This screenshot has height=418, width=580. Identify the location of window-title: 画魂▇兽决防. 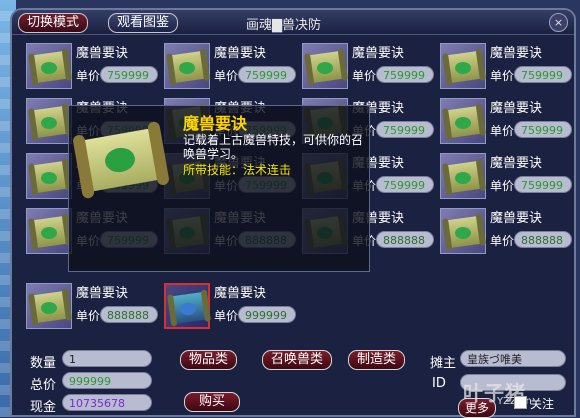
(283, 25).